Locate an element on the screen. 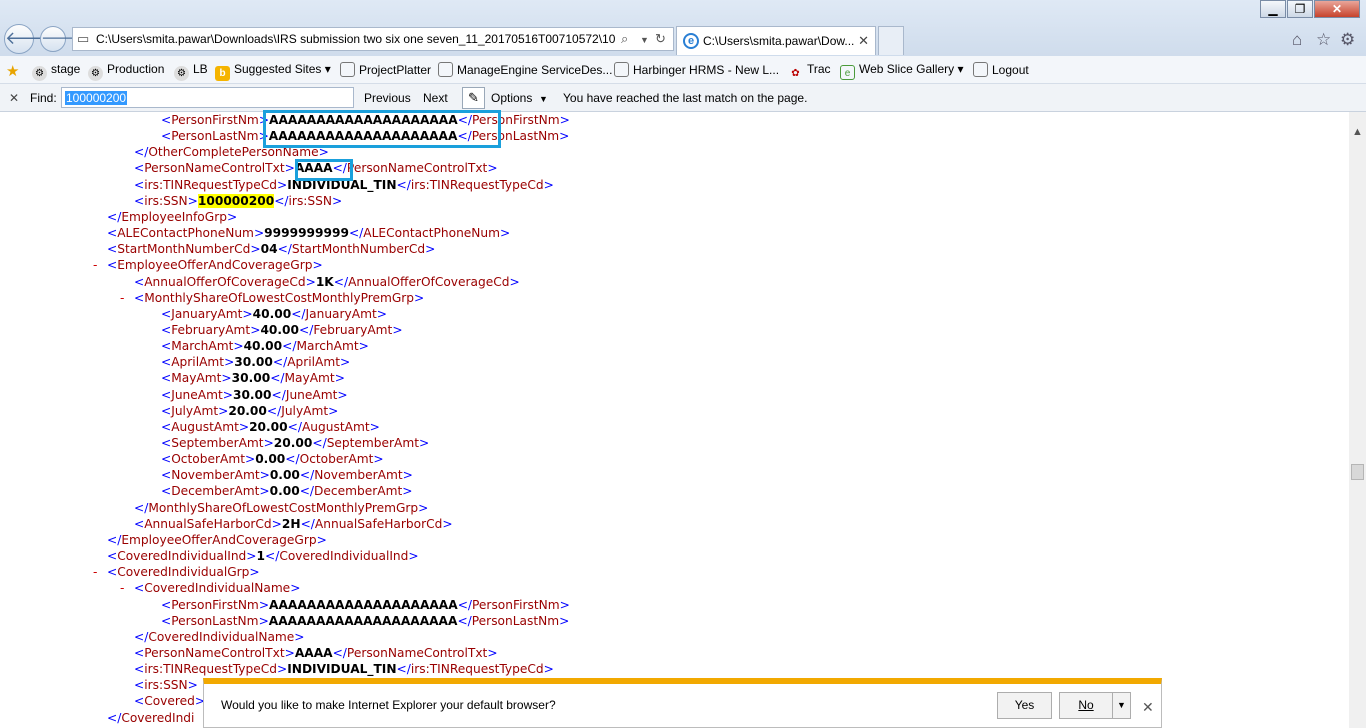 The image size is (1366, 728). xml-line: <JuneAmt>30.00</JuneAmt> is located at coordinates (254, 394).